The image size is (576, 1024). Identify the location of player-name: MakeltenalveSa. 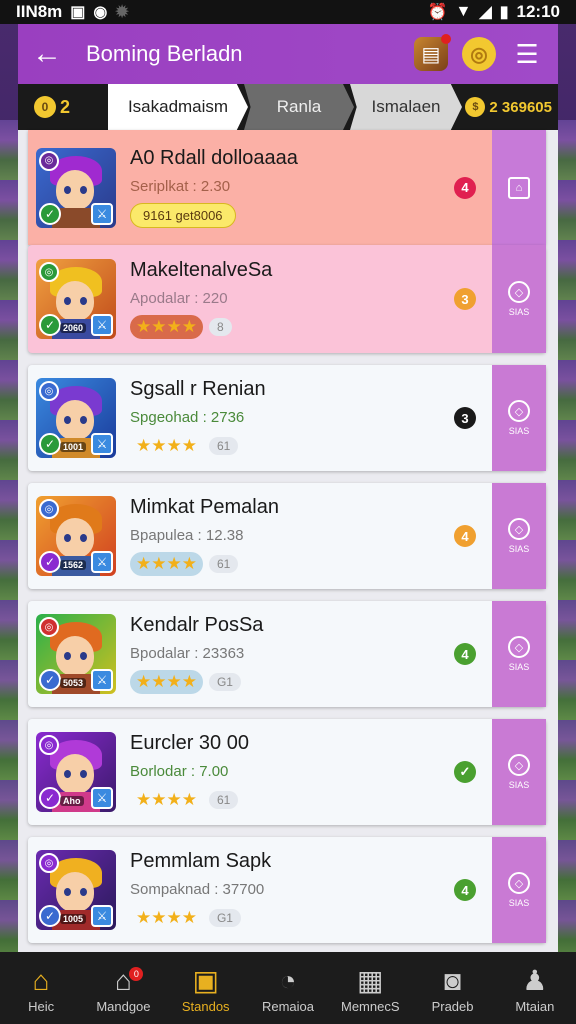
(201, 270).